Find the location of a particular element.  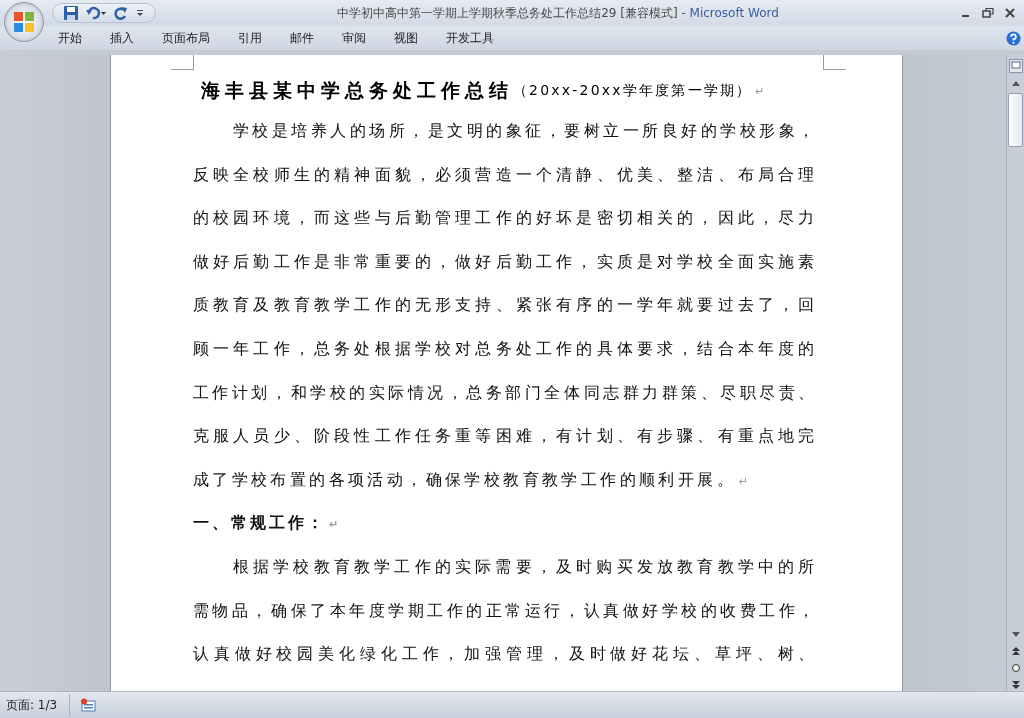

ribbon-tab: 视图 is located at coordinates (406, 38).